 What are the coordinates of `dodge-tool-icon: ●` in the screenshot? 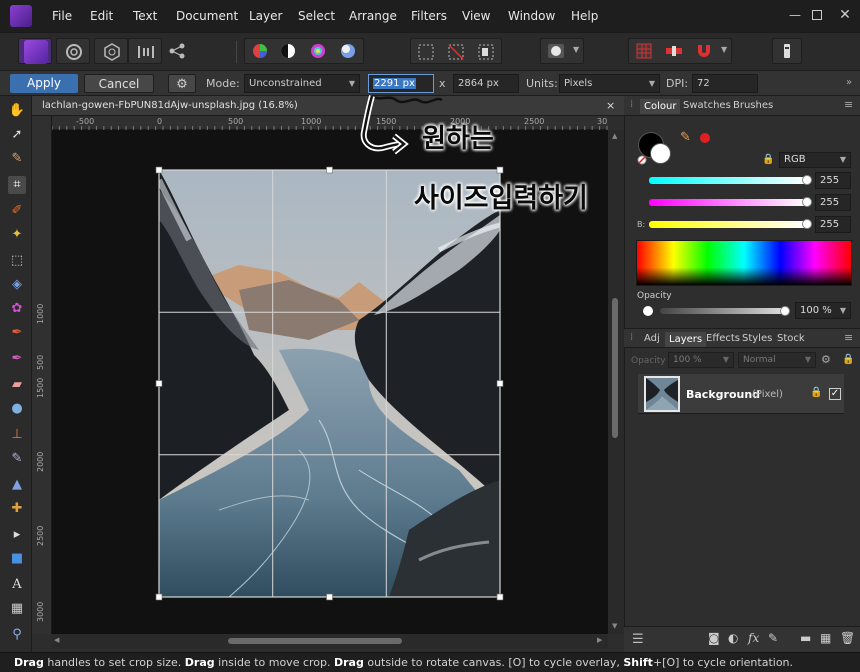 It's located at (17, 409).